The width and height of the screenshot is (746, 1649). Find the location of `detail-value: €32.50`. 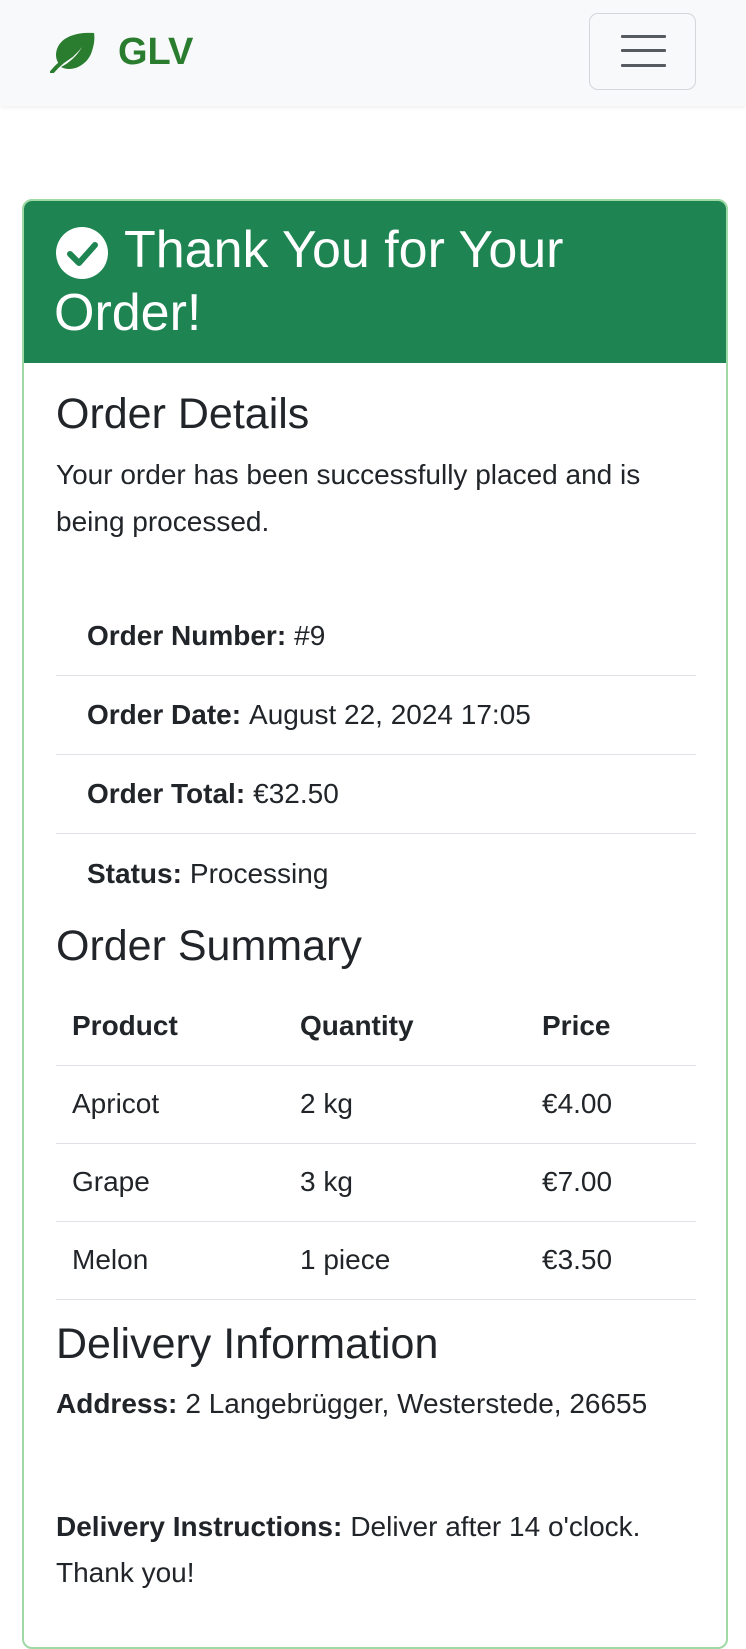

detail-value: €32.50 is located at coordinates (296, 793).